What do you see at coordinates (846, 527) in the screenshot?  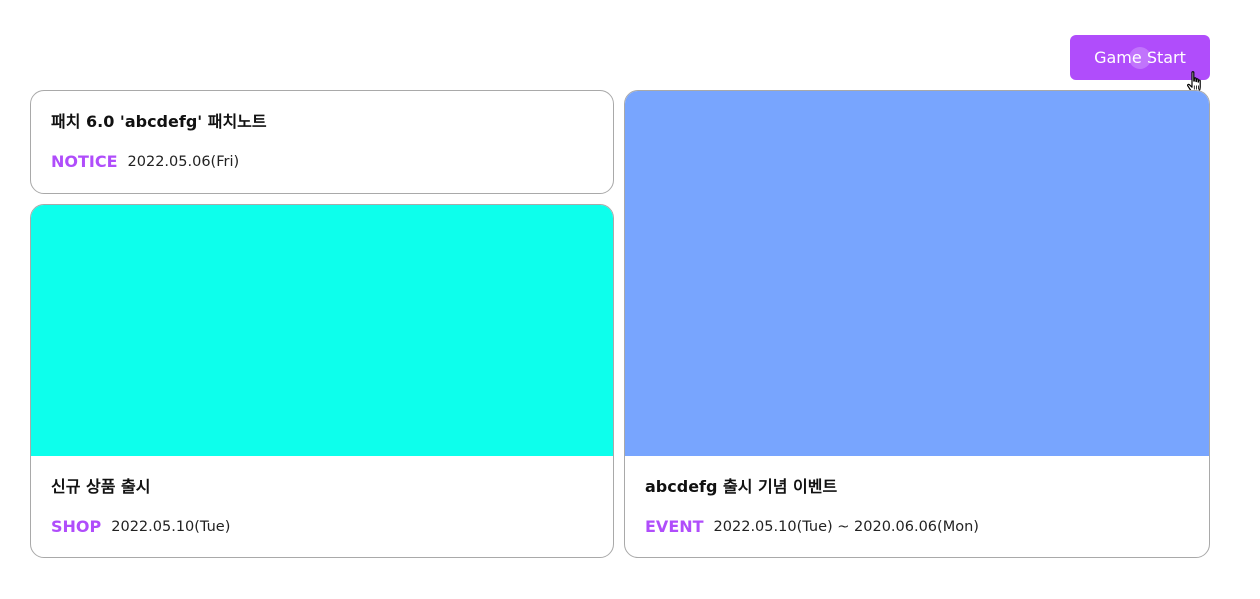 I see `card-date: 2022.05.10(Tue) ~ 2020.06.06(Mon)` at bounding box center [846, 527].